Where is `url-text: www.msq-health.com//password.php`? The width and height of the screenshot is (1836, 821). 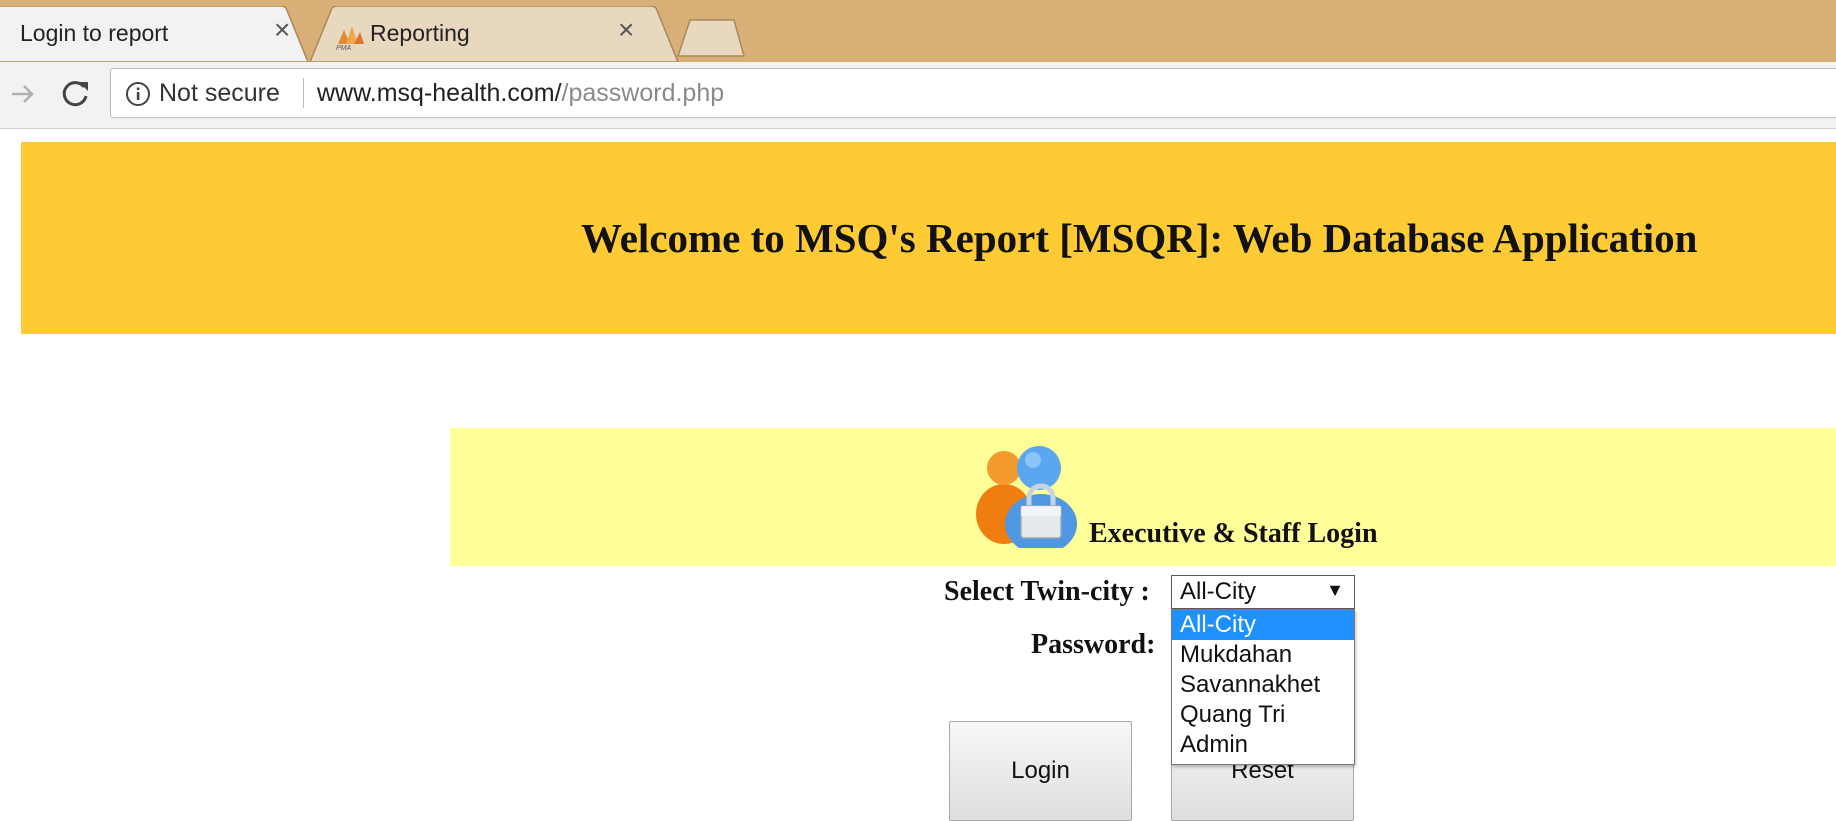
url-text: www.msq-health.com//password.php is located at coordinates (520, 93).